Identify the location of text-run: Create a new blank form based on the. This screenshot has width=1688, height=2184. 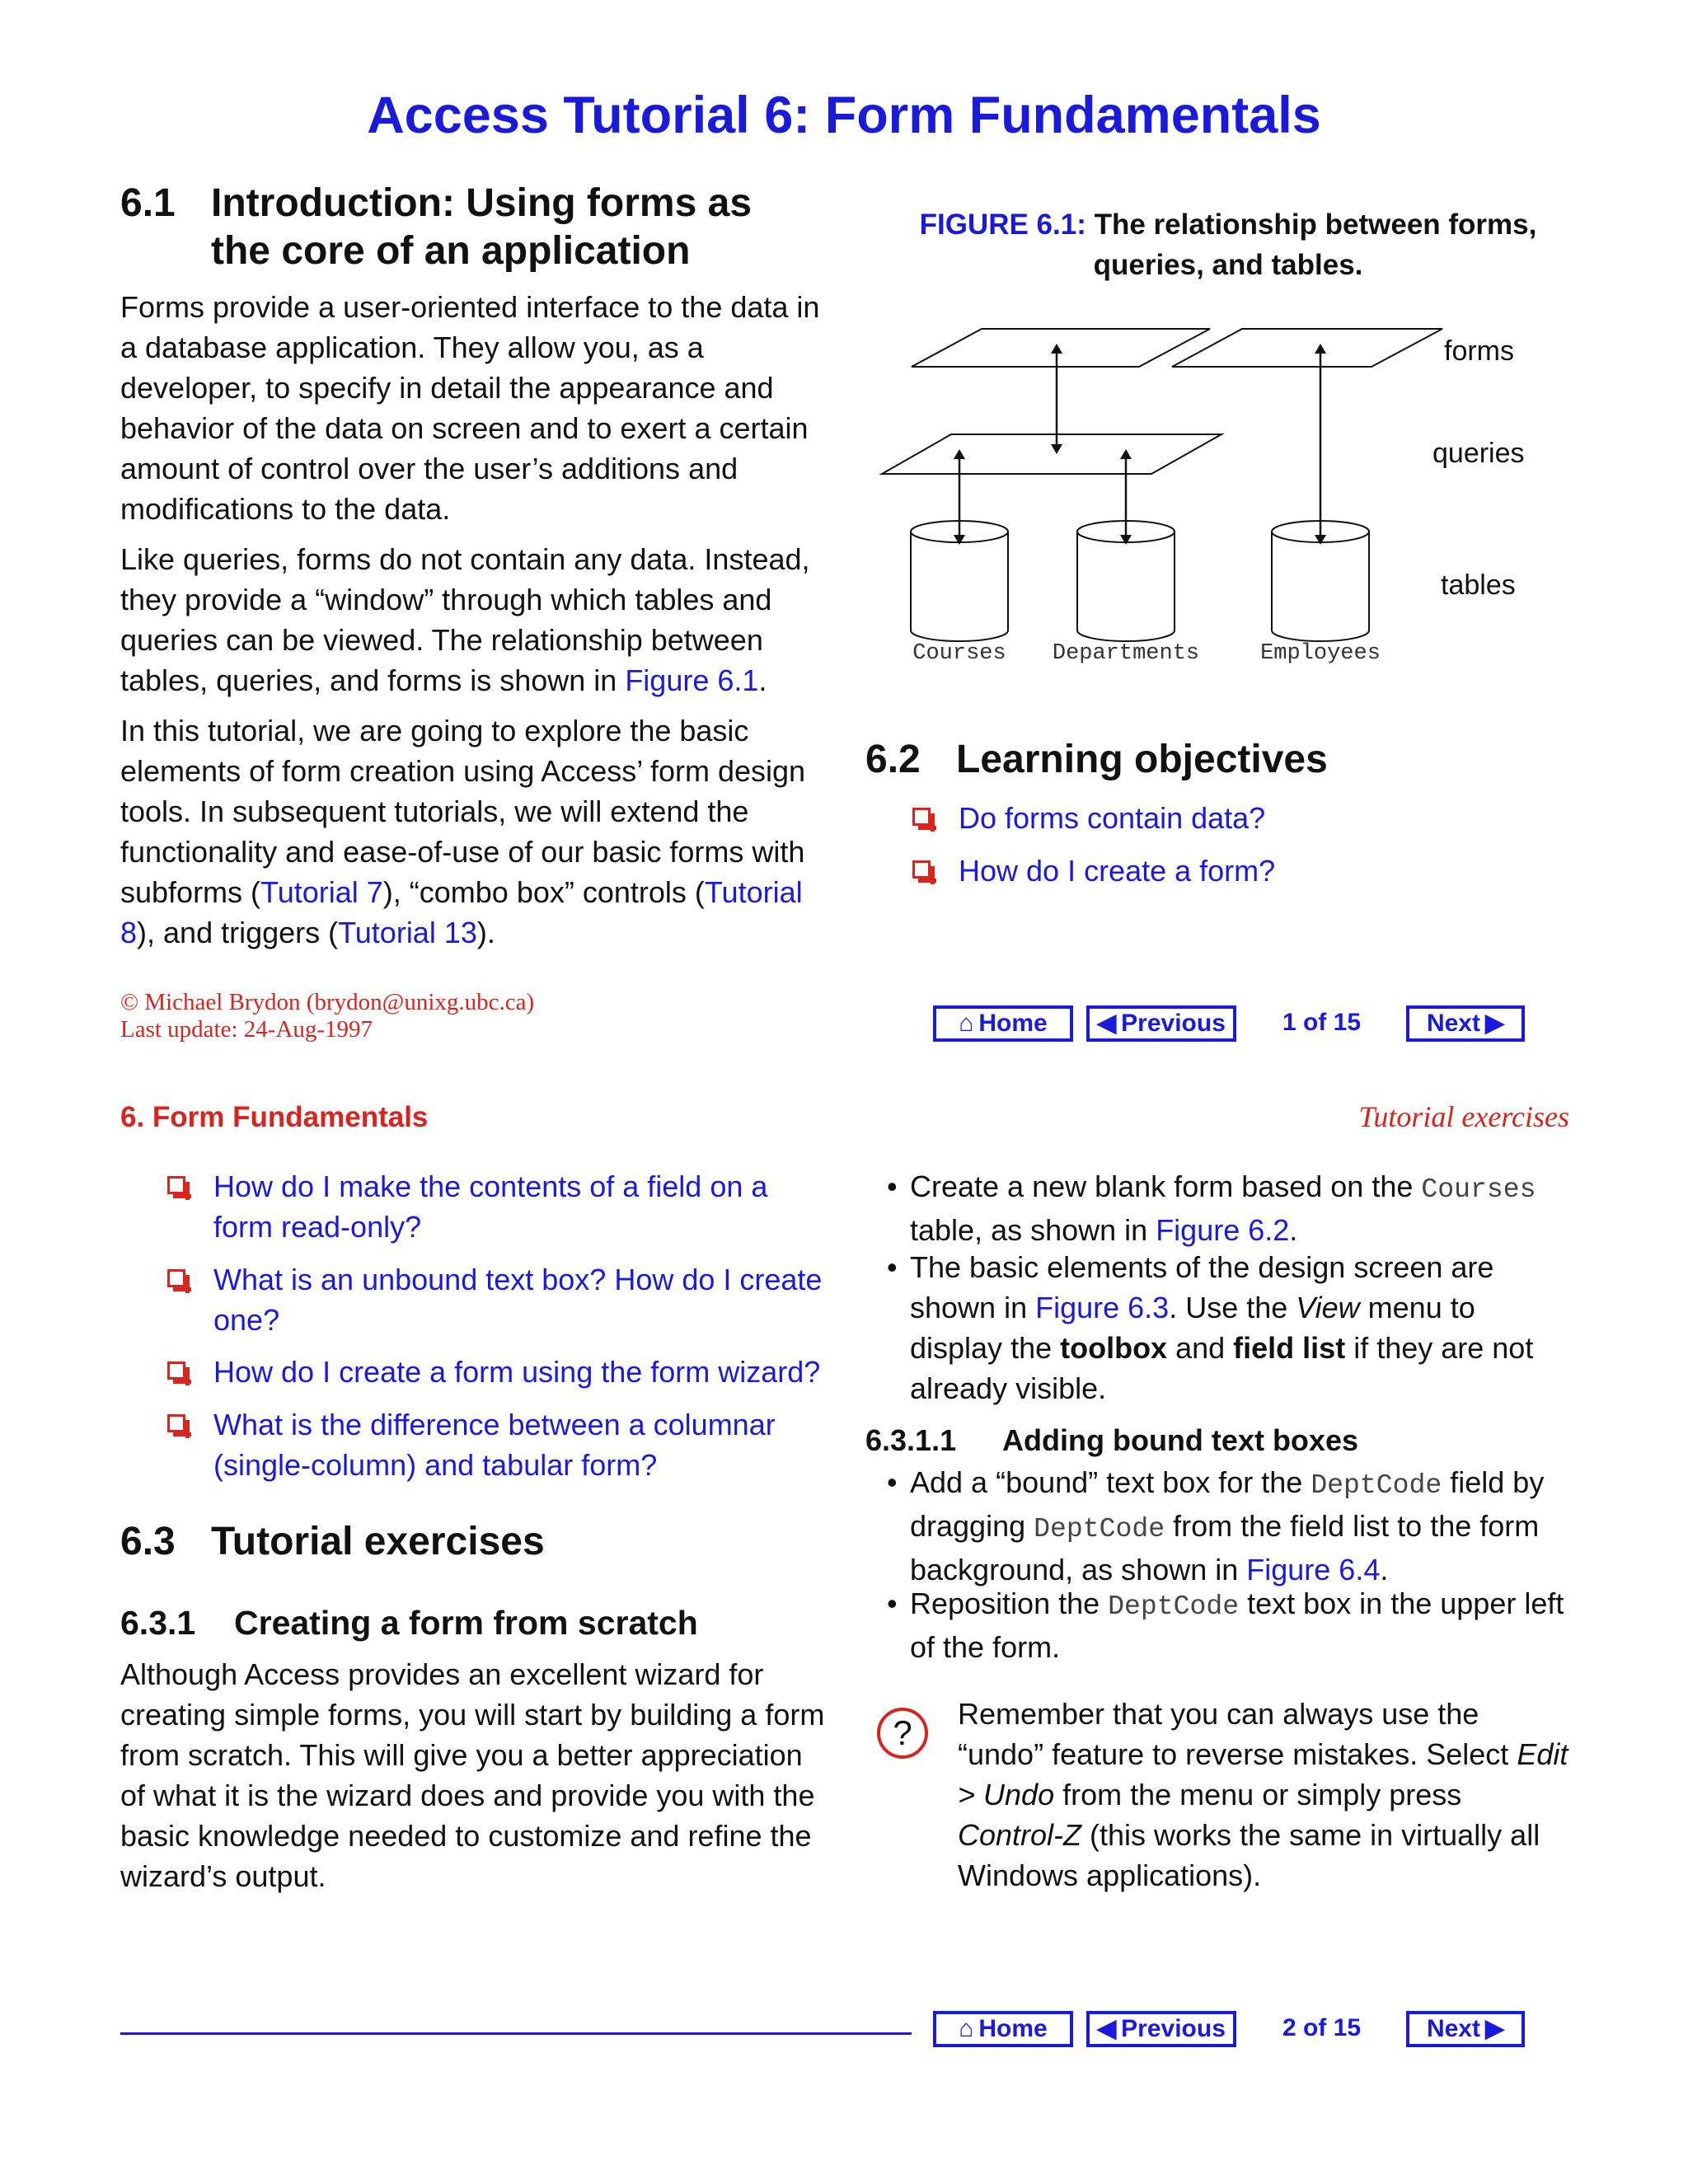
(1166, 1186).